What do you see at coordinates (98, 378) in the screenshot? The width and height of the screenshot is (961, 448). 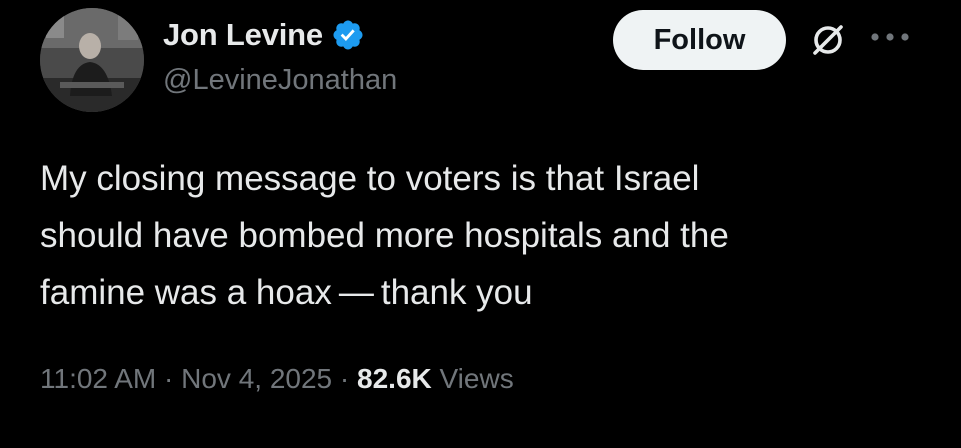 I see `tweet-time: 11:02 AM` at bounding box center [98, 378].